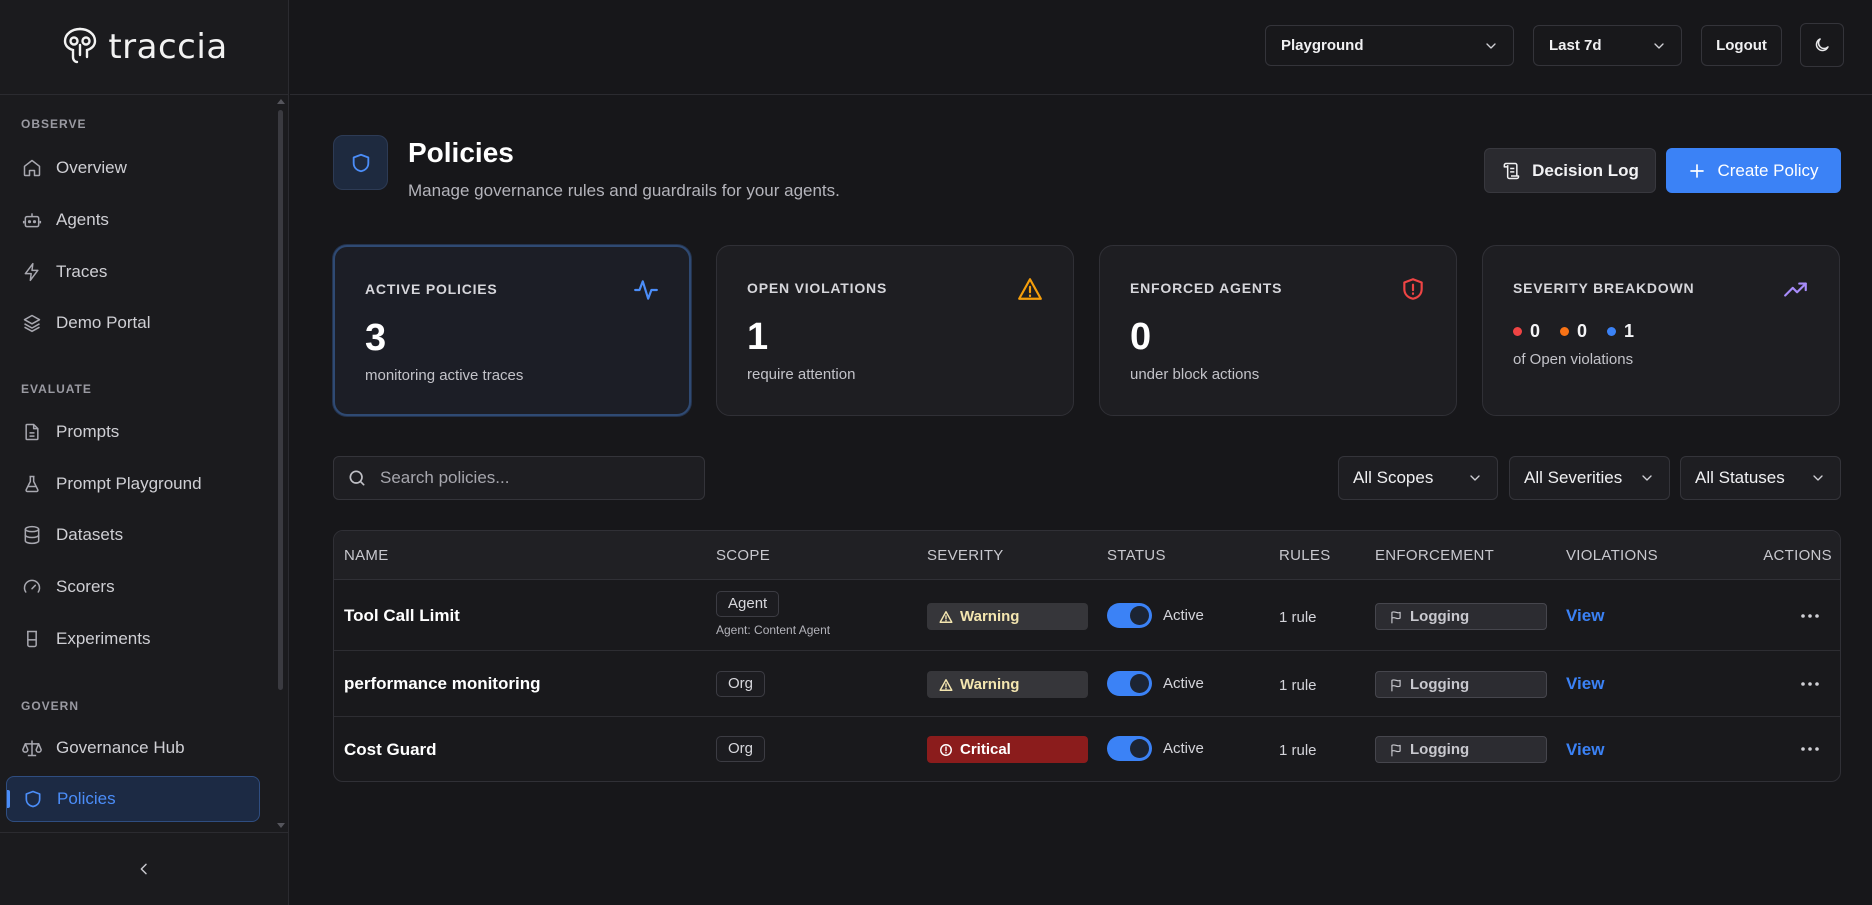 This screenshot has width=1872, height=905. What do you see at coordinates (144, 47) in the screenshot?
I see `logo: traccia` at bounding box center [144, 47].